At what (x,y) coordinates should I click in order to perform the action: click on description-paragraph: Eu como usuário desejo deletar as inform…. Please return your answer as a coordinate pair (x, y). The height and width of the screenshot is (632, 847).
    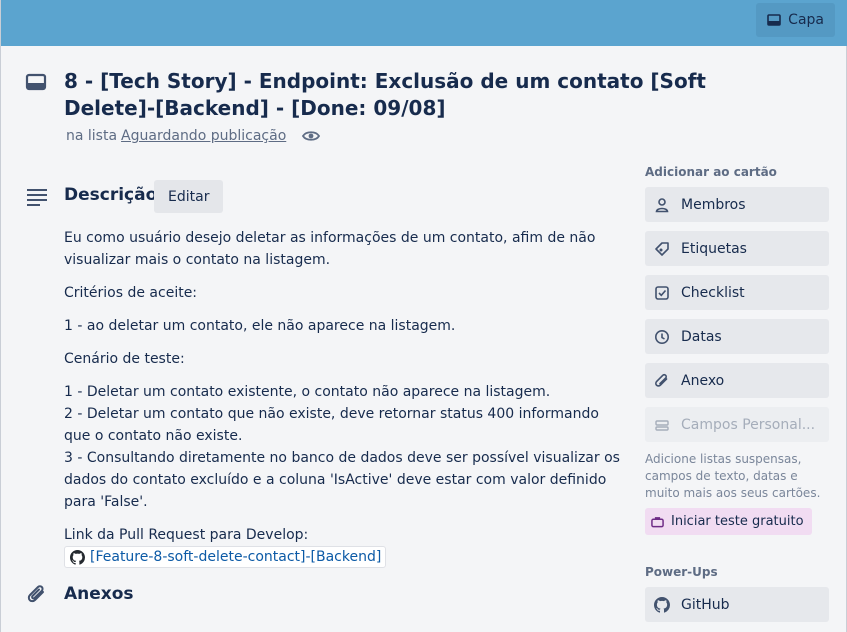
    Looking at the image, I should click on (330, 249).